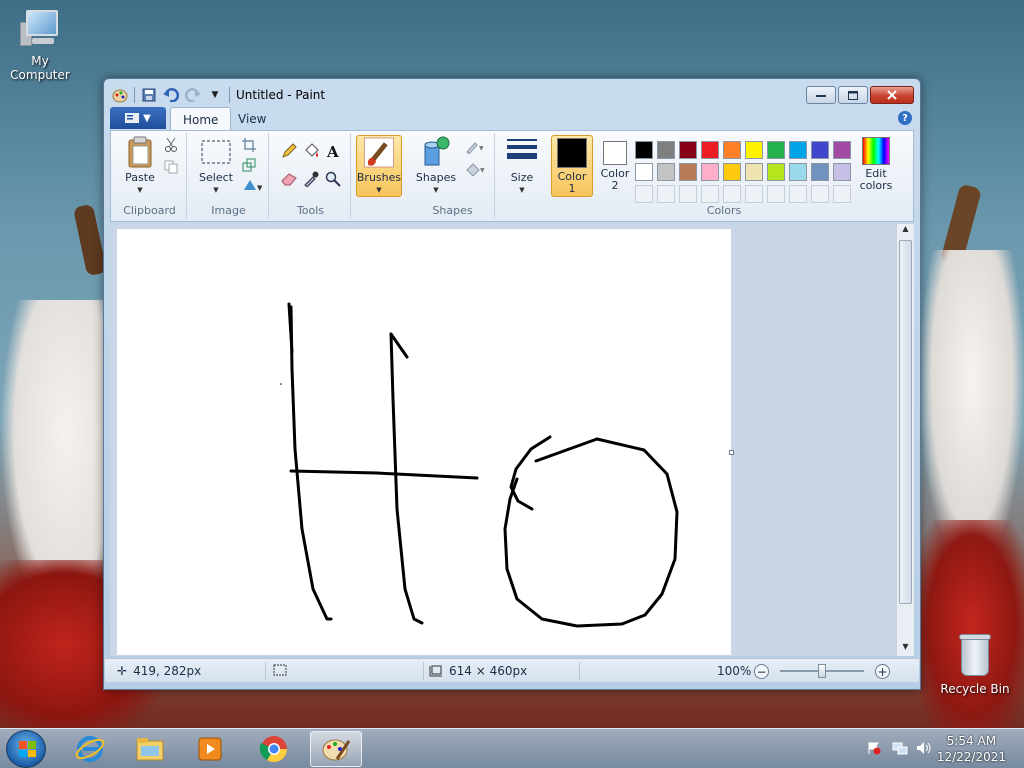  I want to click on redo-icon, so click(193, 95).